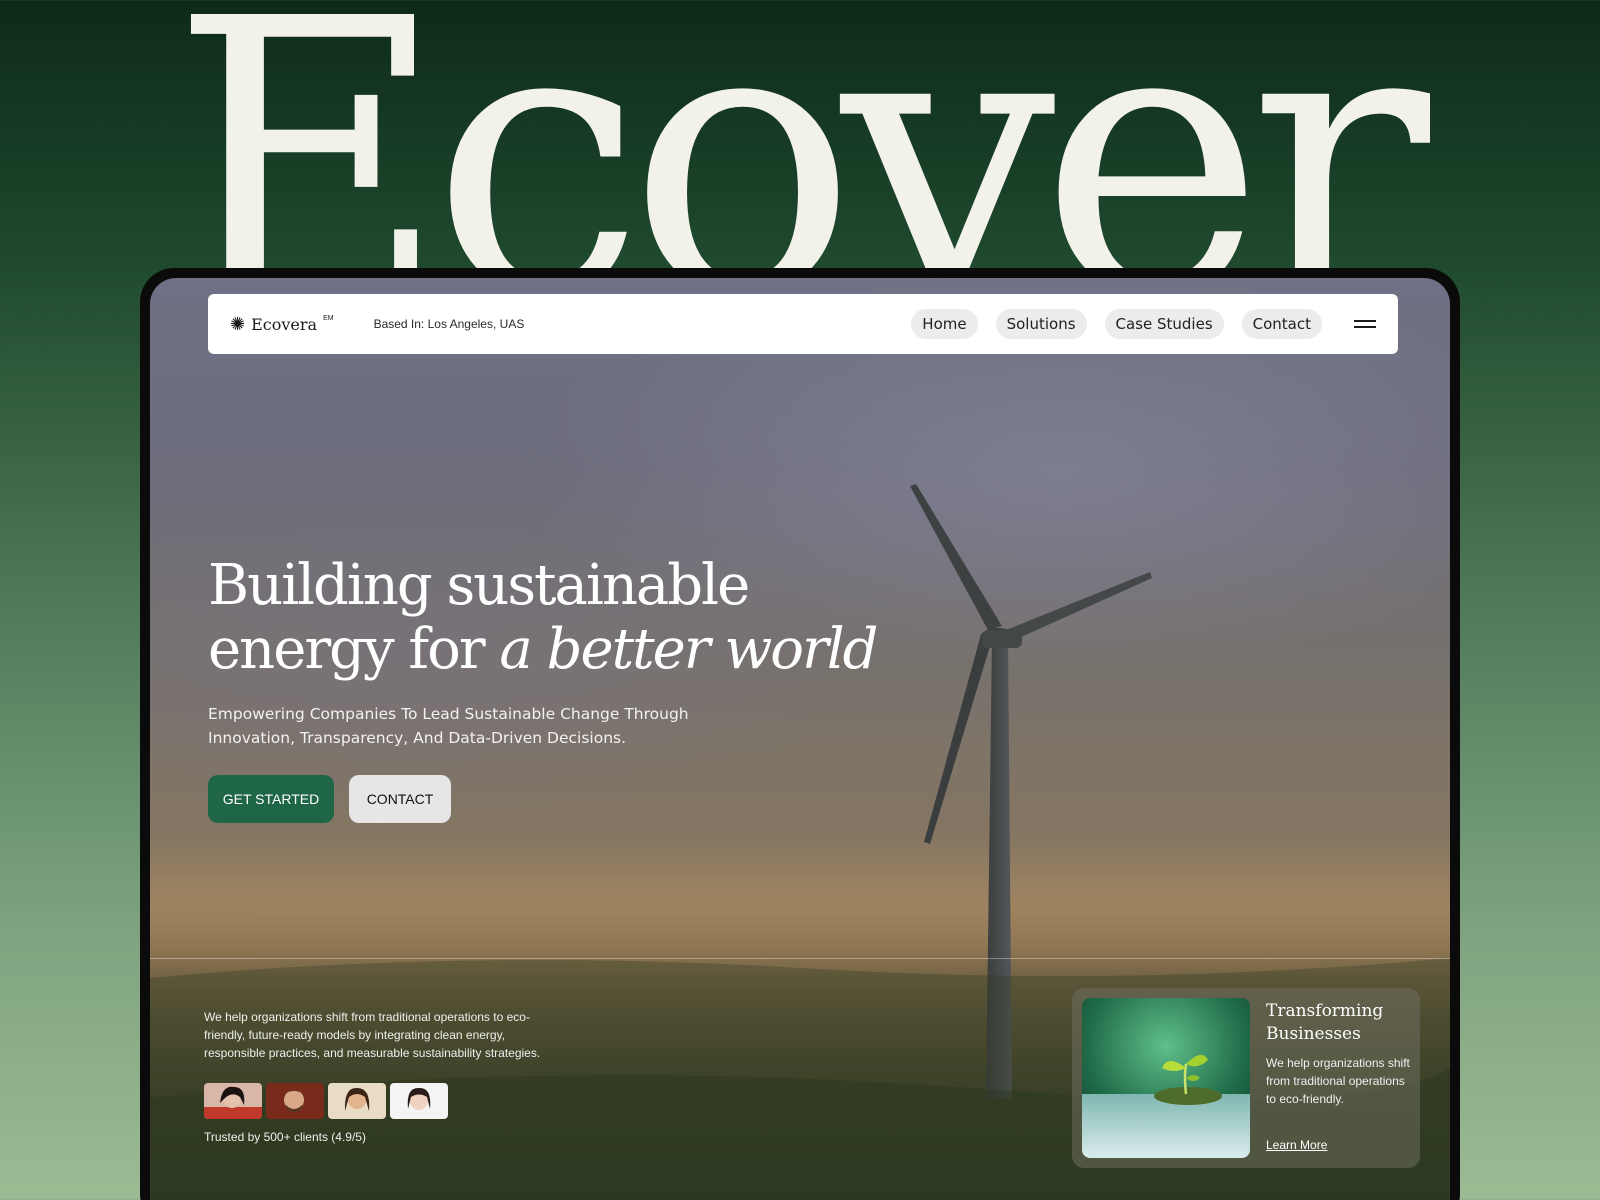  Describe the element at coordinates (328, 318) in the screenshot. I see `brand-trademark: EM` at that location.